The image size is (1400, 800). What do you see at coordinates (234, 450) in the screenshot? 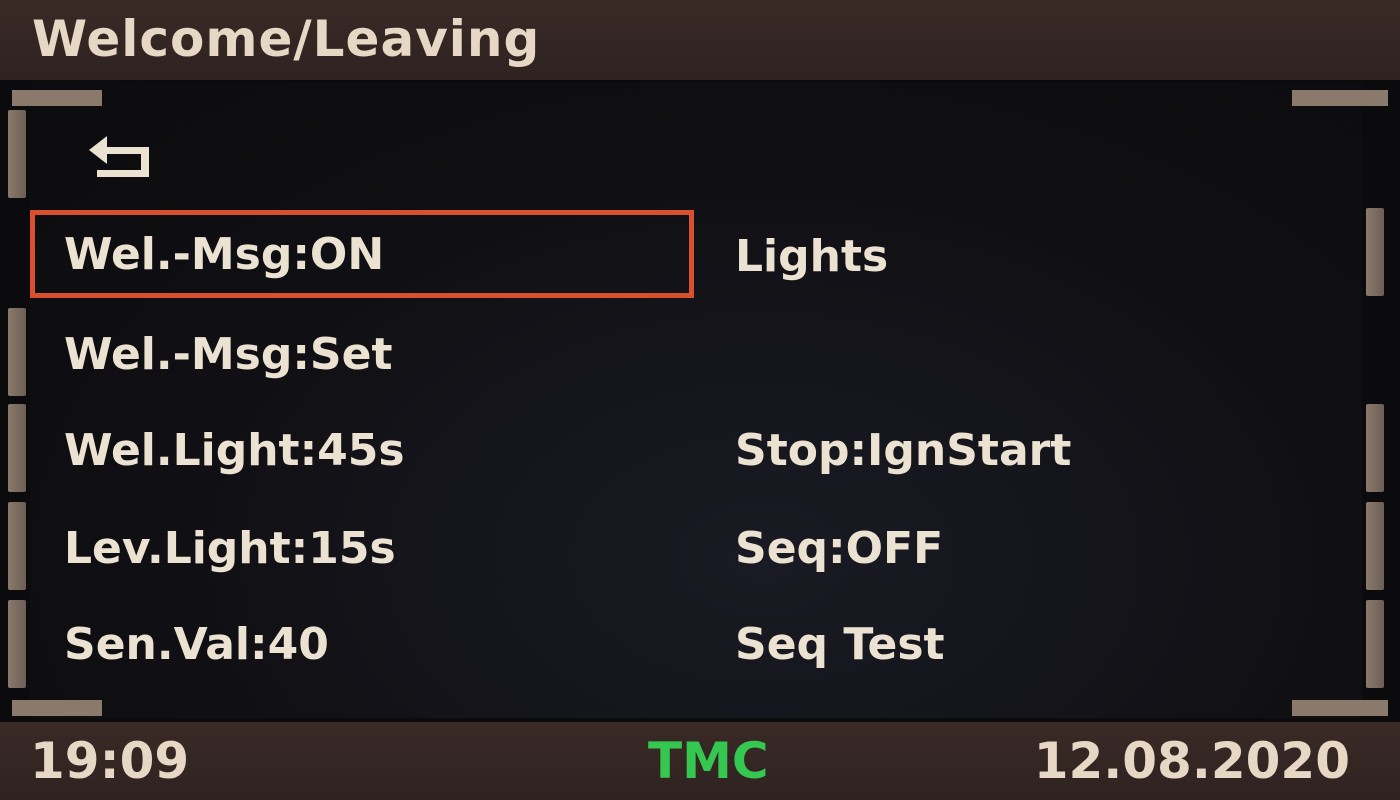
I see `menu-item-label: Wel.Light:45s` at bounding box center [234, 450].